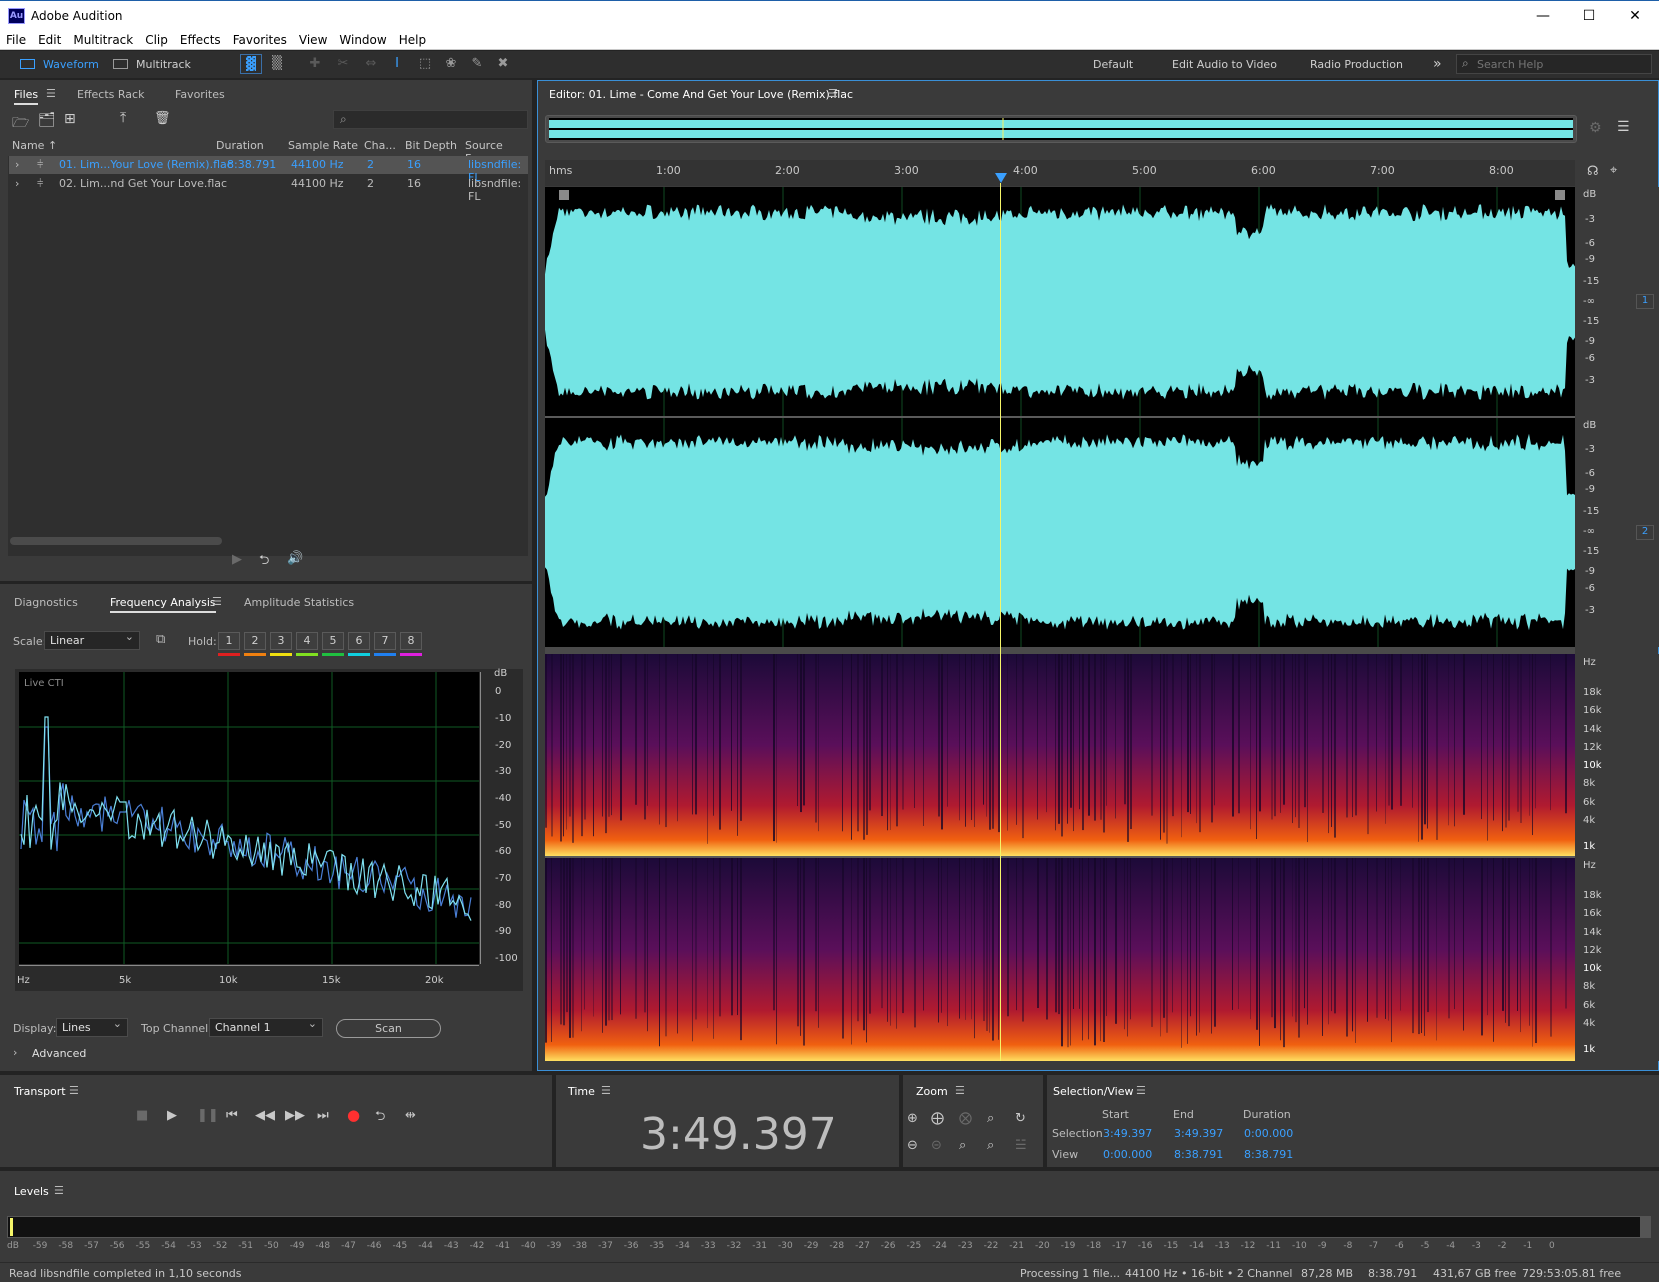 Image resolution: width=1659 pixels, height=1282 pixels. What do you see at coordinates (1543, 16) in the screenshot?
I see `minimize-button: —` at bounding box center [1543, 16].